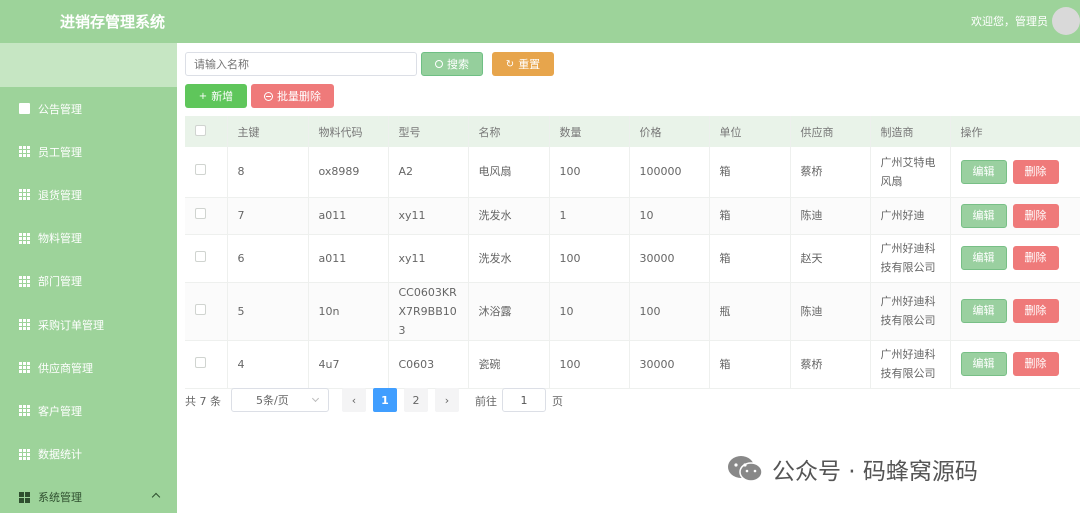 Image resolution: width=1080 pixels, height=513 pixels. I want to click on cell-maker: 广州好迪科技有限公司, so click(910, 258).